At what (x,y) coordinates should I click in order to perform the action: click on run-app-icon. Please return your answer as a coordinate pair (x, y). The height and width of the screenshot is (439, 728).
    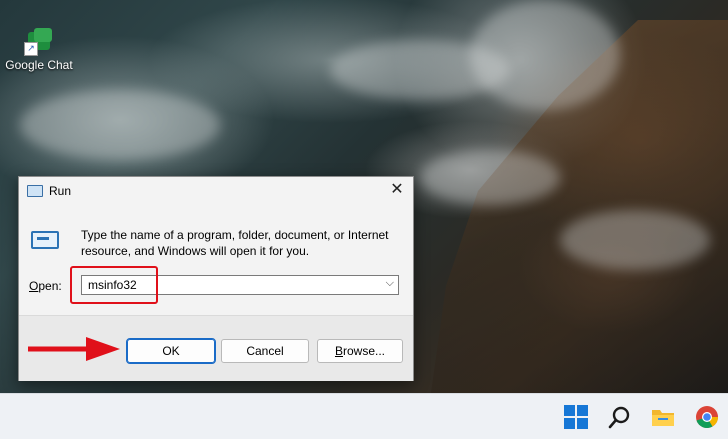
    Looking at the image, I should click on (35, 191).